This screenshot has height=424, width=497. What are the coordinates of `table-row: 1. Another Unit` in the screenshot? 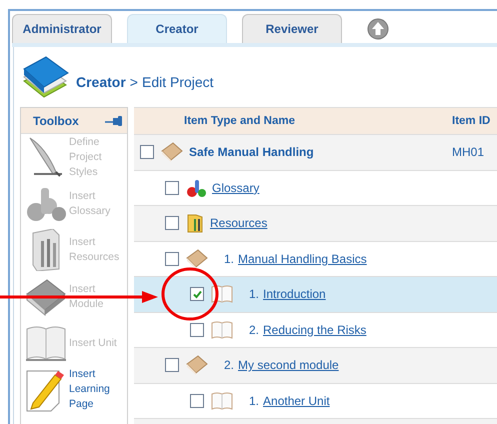 It's located at (315, 401).